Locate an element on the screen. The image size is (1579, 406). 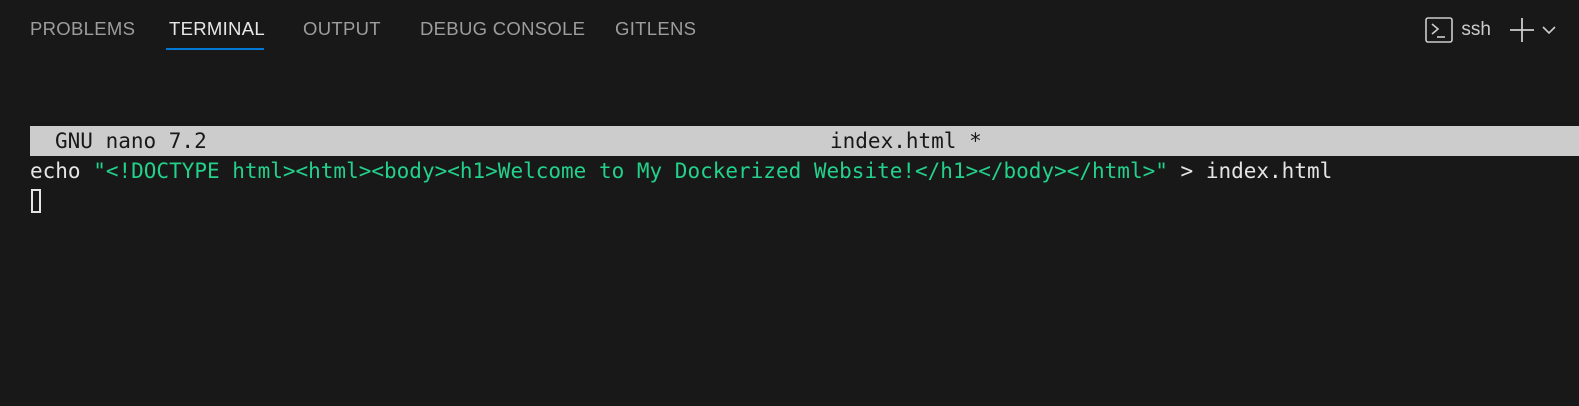
panel-actions: ssh is located at coordinates (1491, 30).